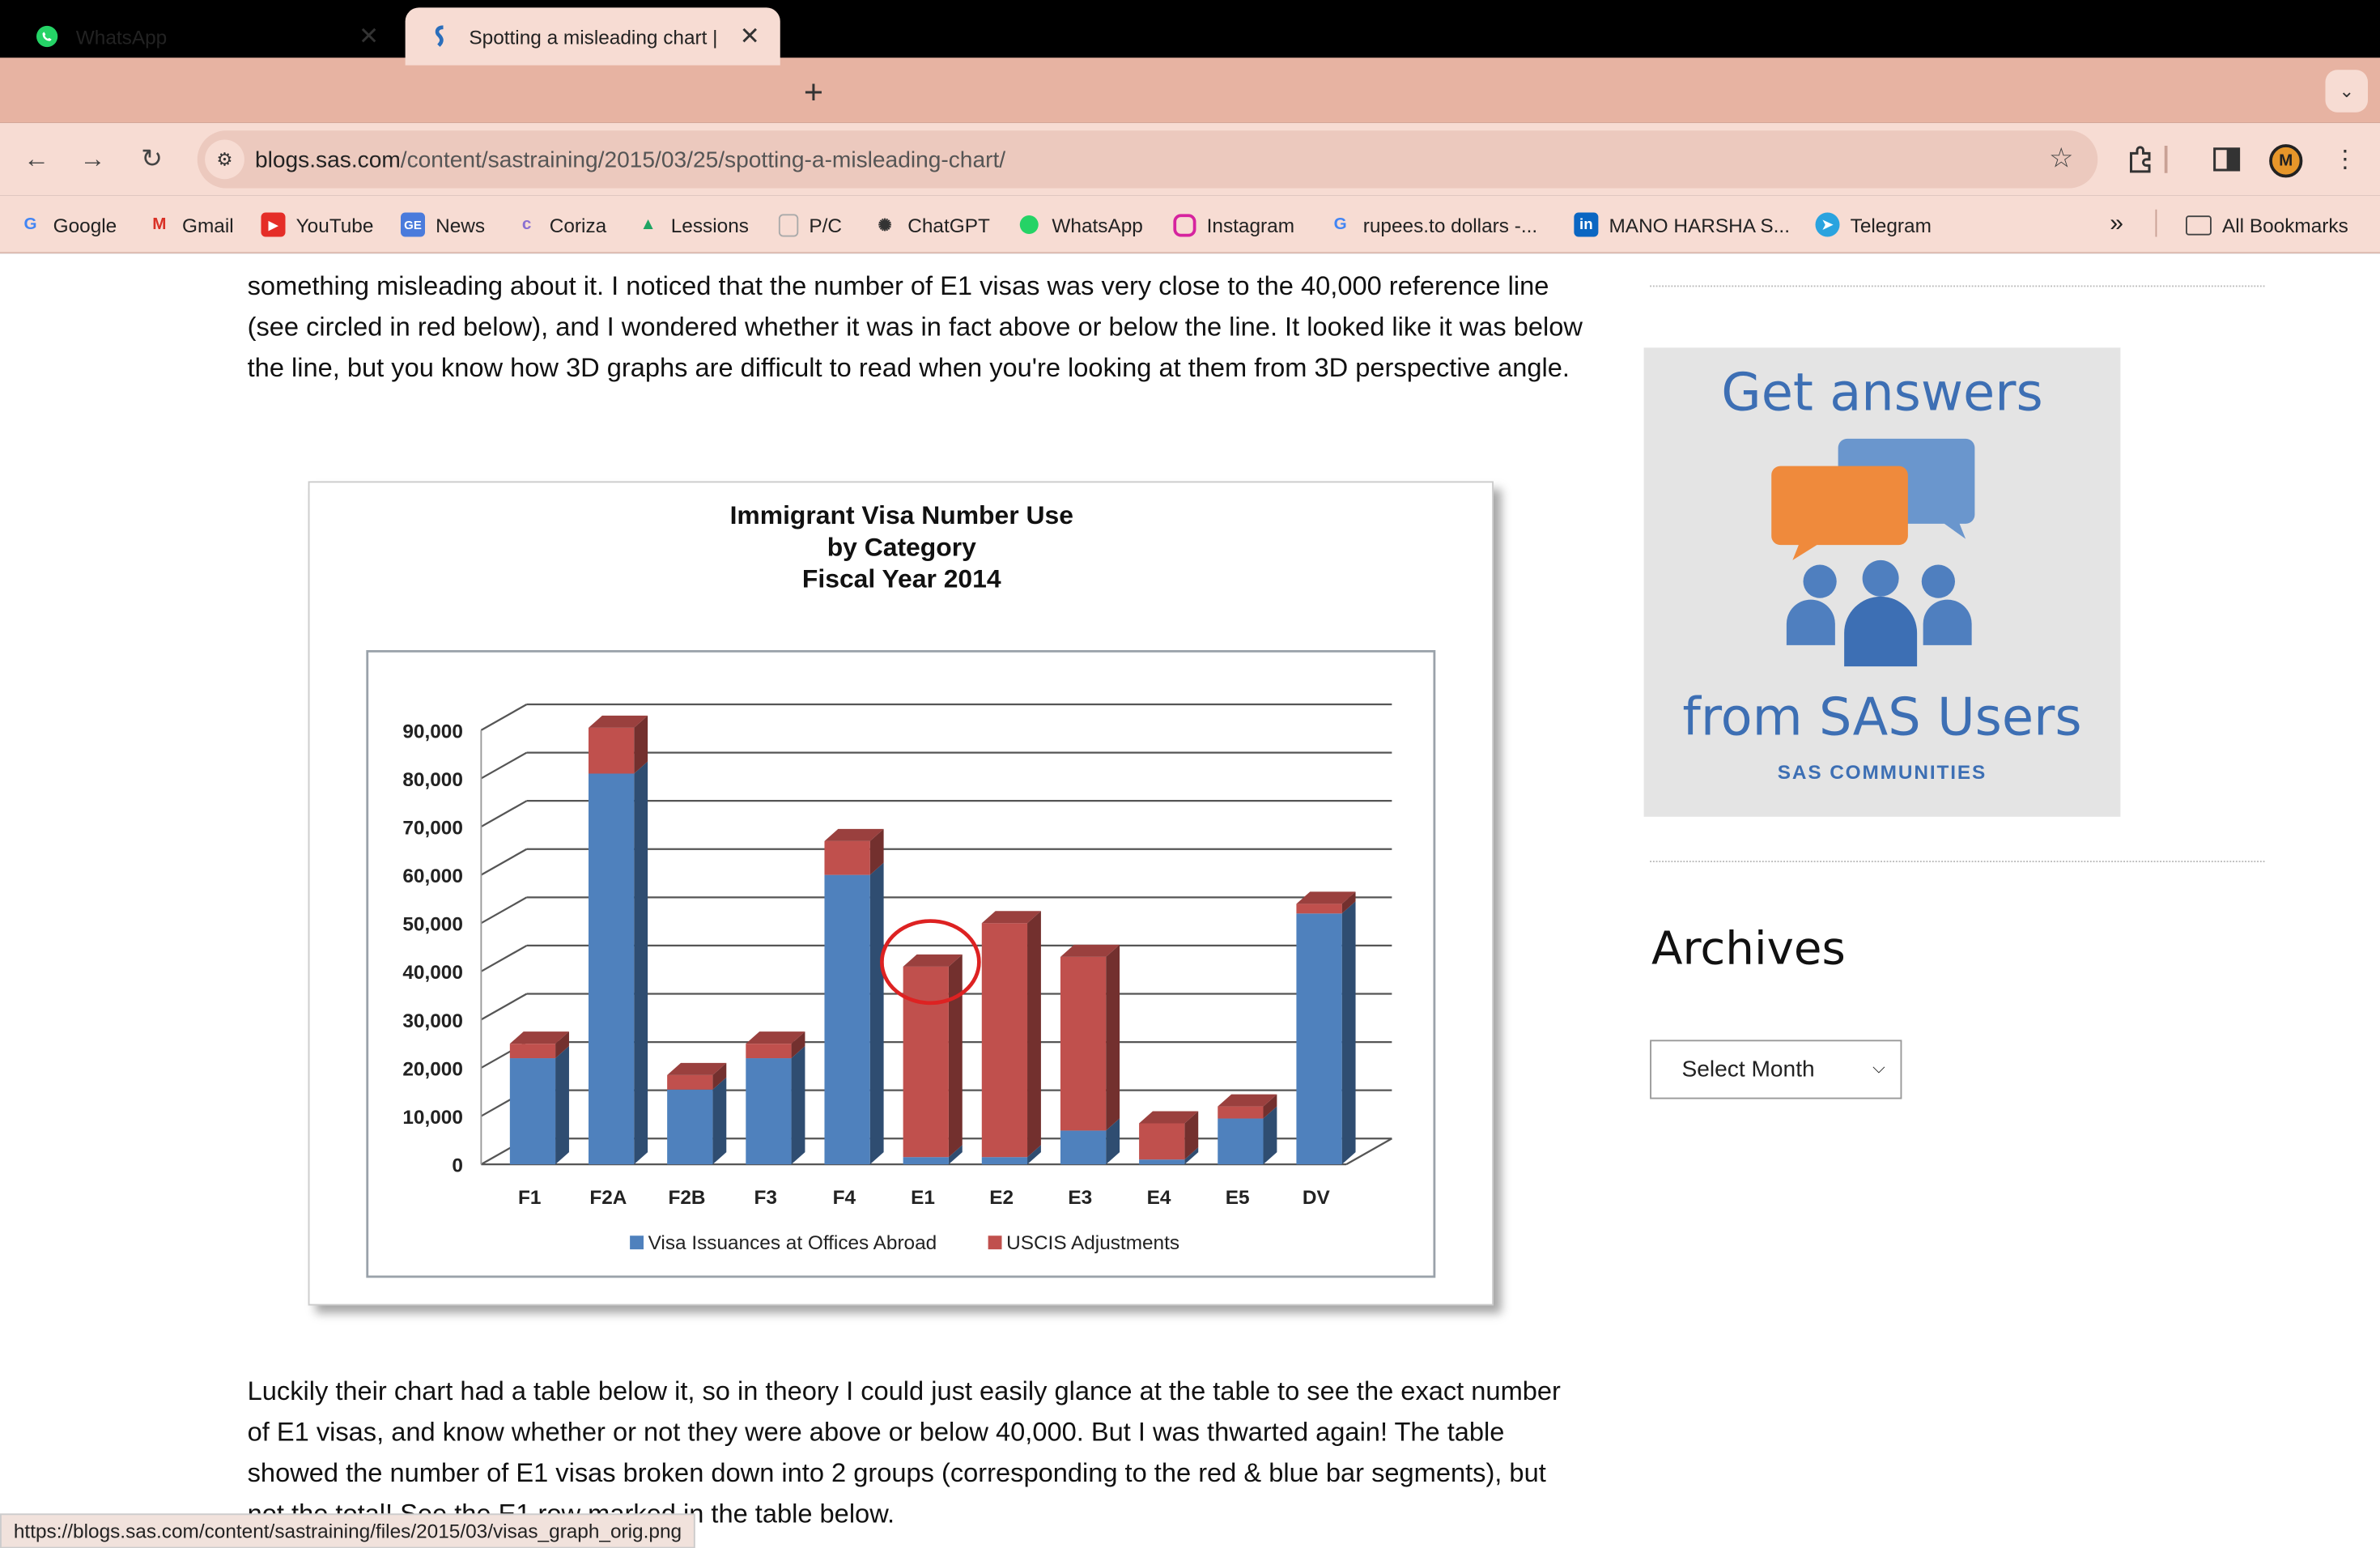  I want to click on bar-F4-visa-issuances, so click(847, 1019).